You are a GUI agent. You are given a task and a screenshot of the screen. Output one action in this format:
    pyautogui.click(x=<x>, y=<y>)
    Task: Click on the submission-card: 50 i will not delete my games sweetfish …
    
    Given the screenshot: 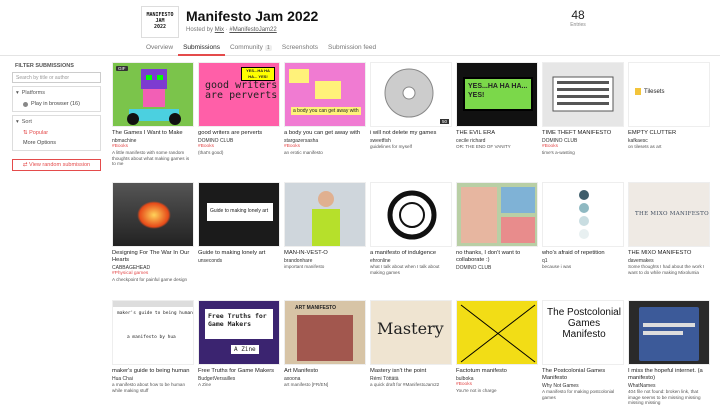 What is the action you would take?
    pyautogui.click(x=411, y=106)
    